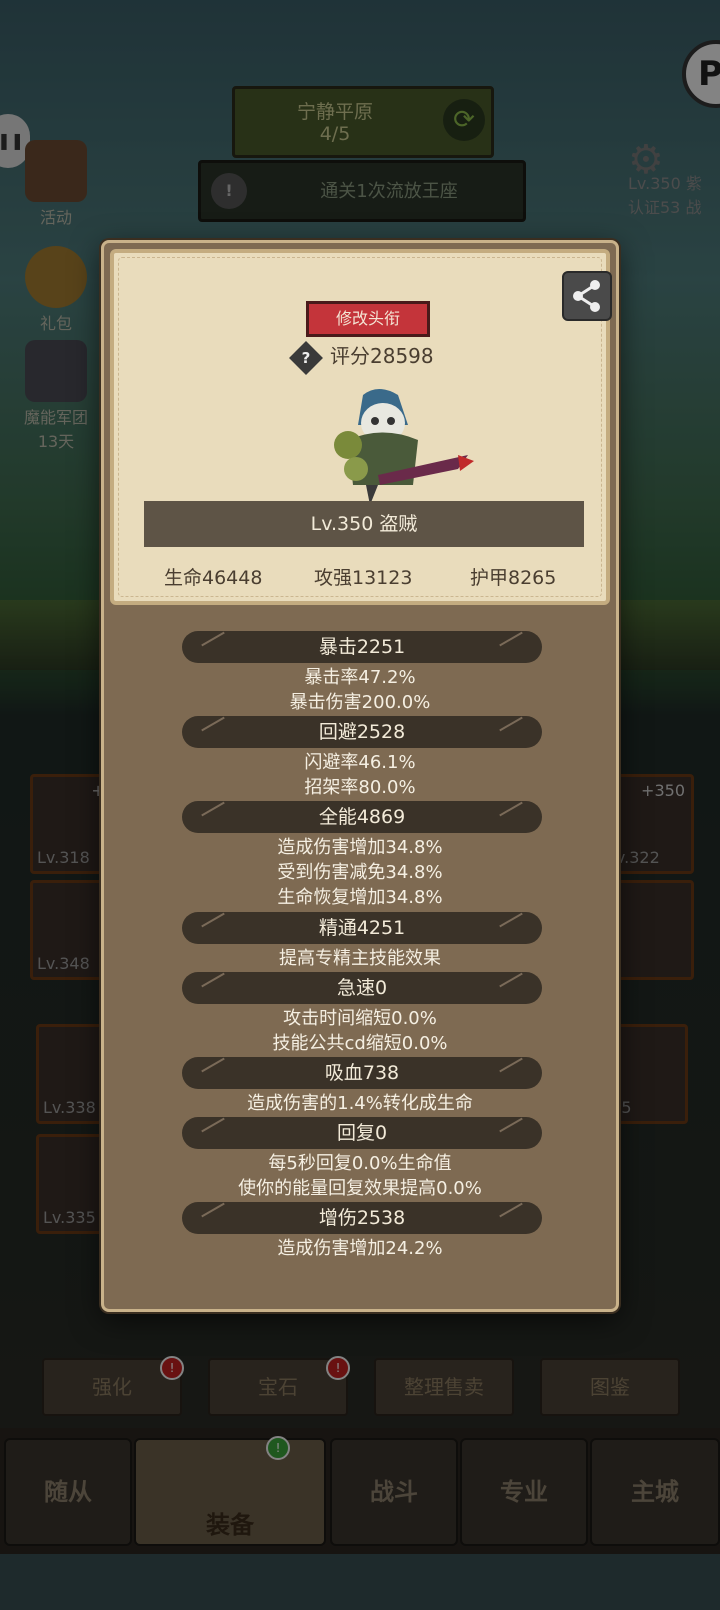 This screenshot has height=1610, width=720. What do you see at coordinates (362, 1073) in the screenshot?
I see `leech-header: 吸血738` at bounding box center [362, 1073].